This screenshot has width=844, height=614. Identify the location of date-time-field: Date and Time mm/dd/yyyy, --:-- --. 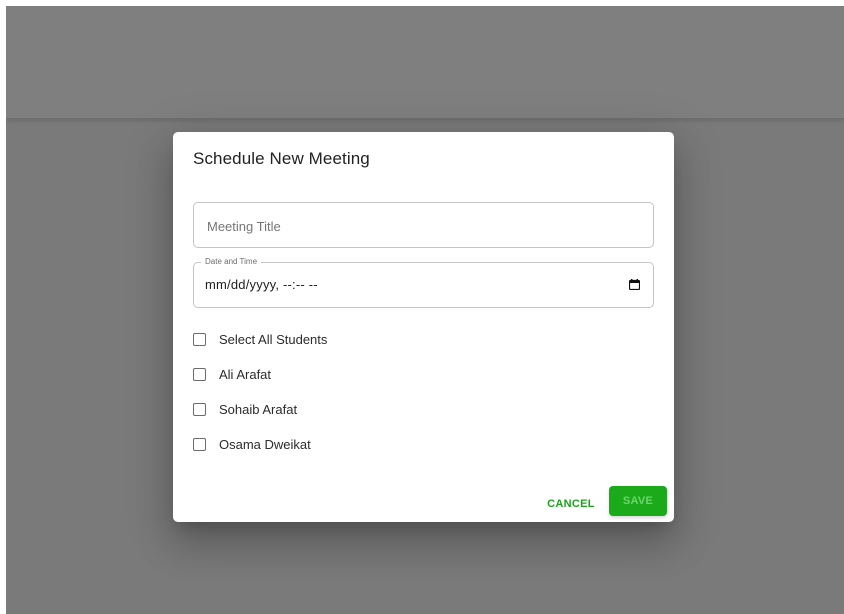
(423, 282).